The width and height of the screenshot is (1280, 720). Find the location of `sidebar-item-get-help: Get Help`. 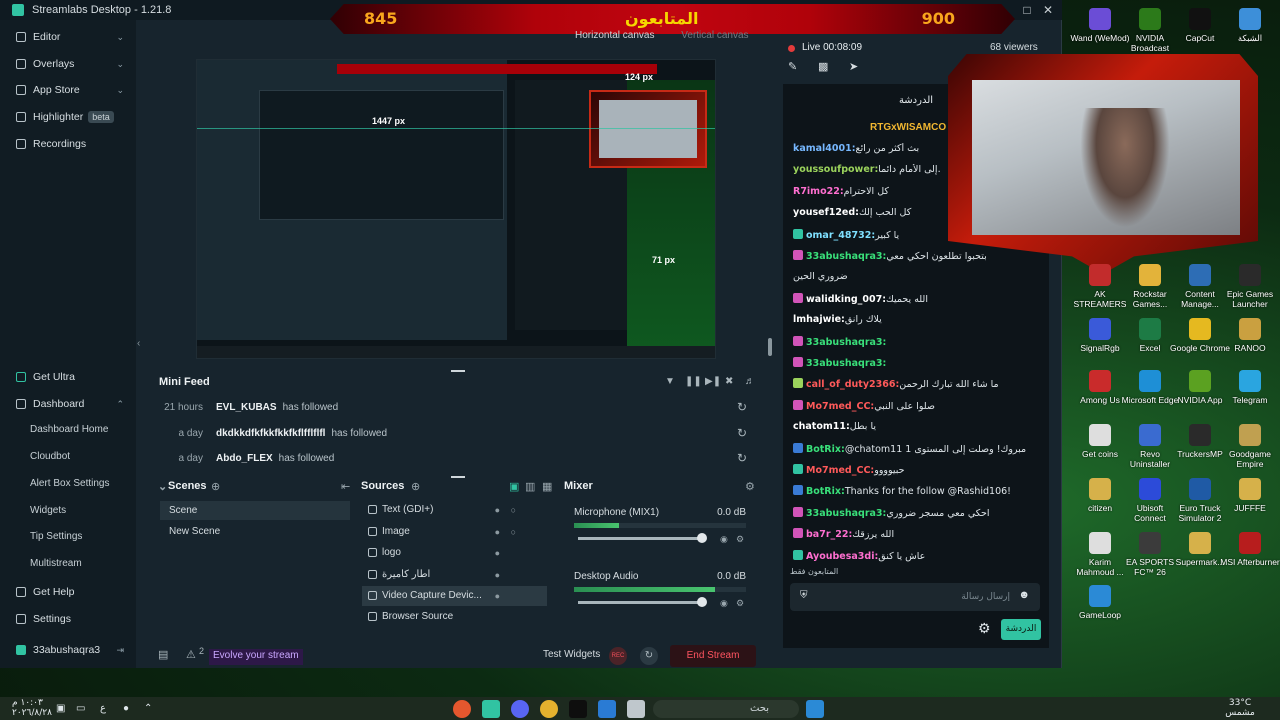

sidebar-item-get-help: Get Help is located at coordinates (68, 592).